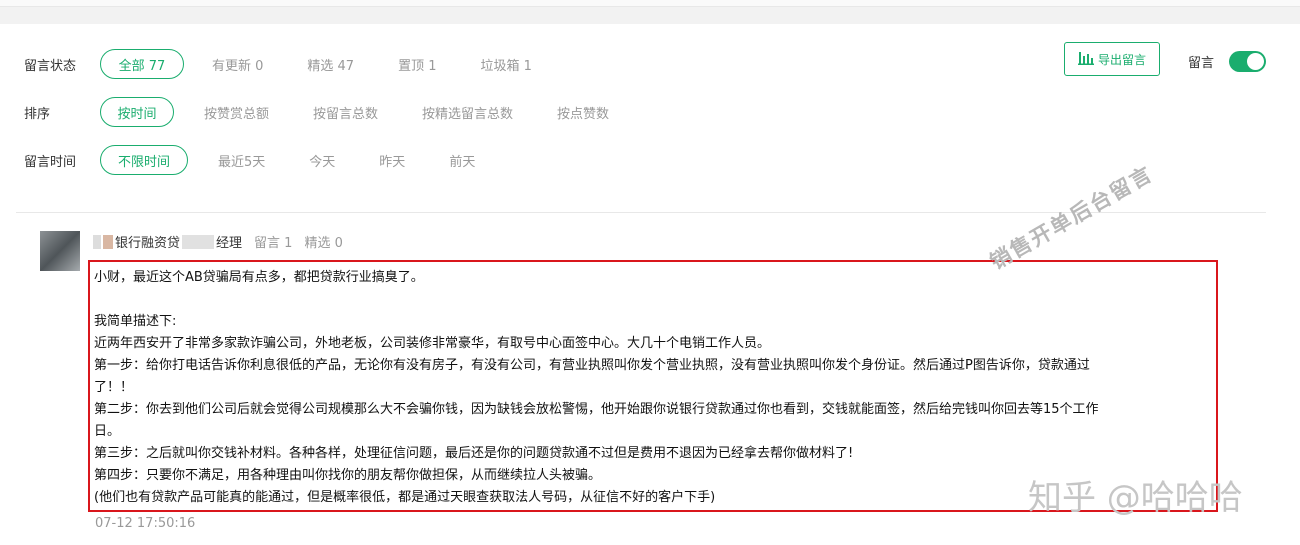  I want to click on comments-toggle, so click(1247, 61).